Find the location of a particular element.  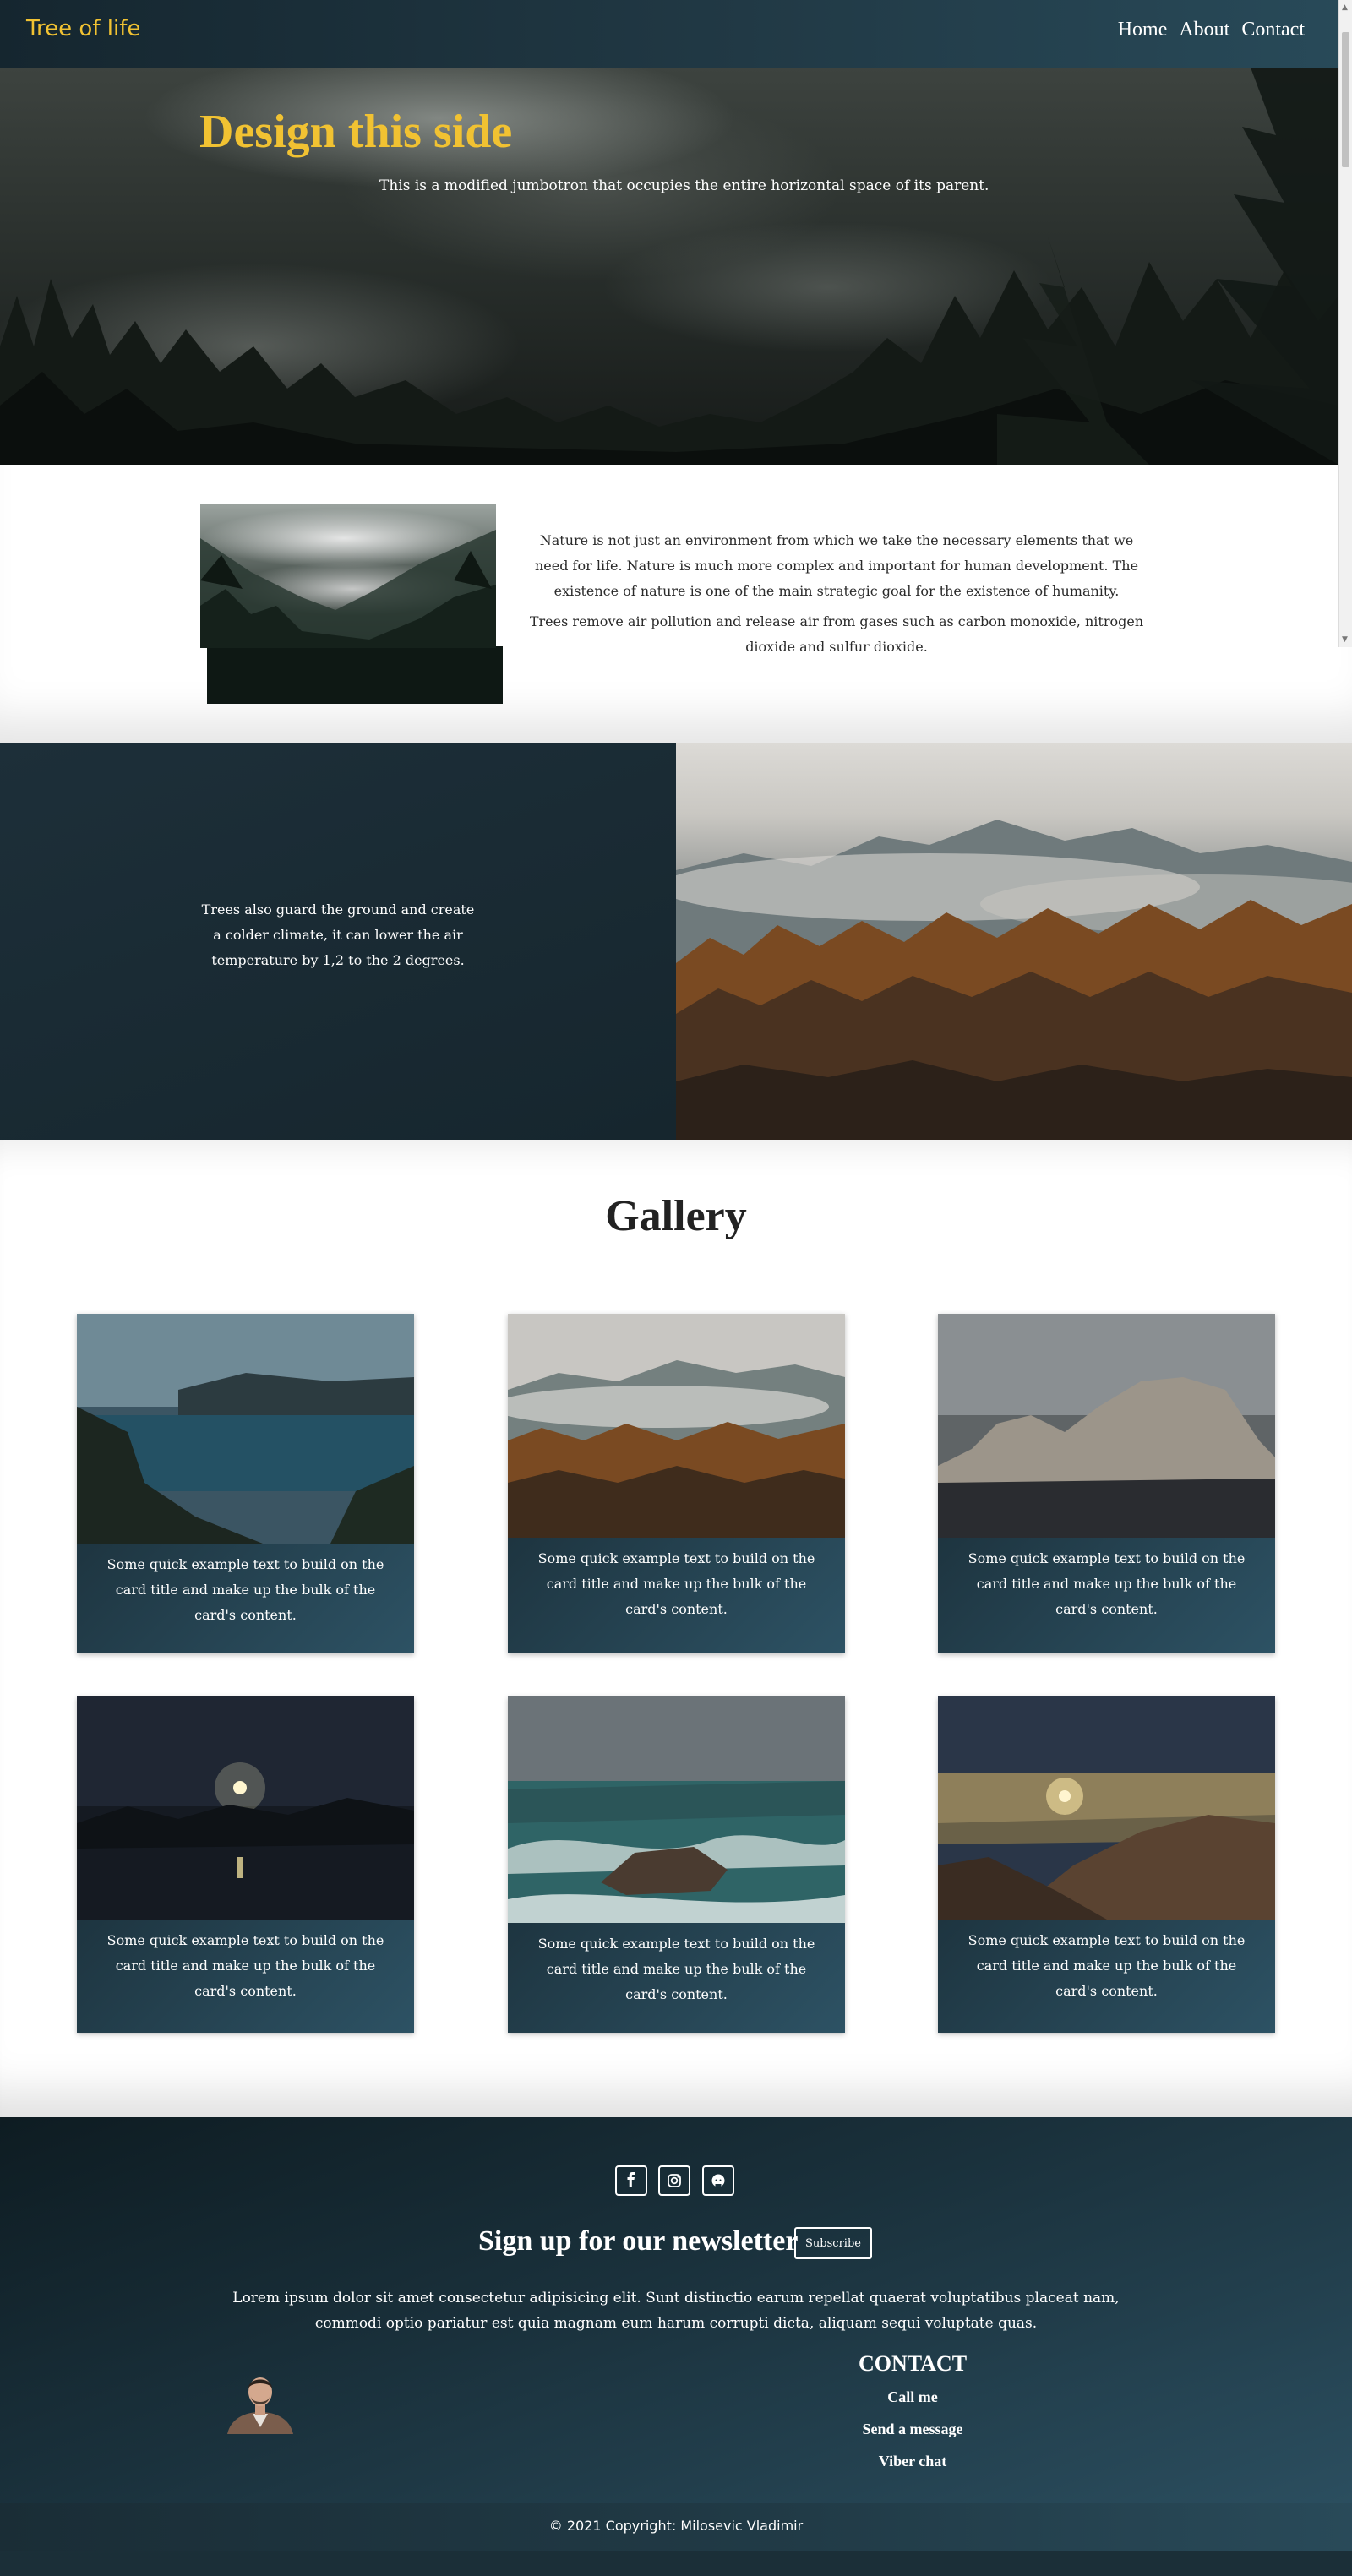

gallery-title: Gallery is located at coordinates (676, 1216).